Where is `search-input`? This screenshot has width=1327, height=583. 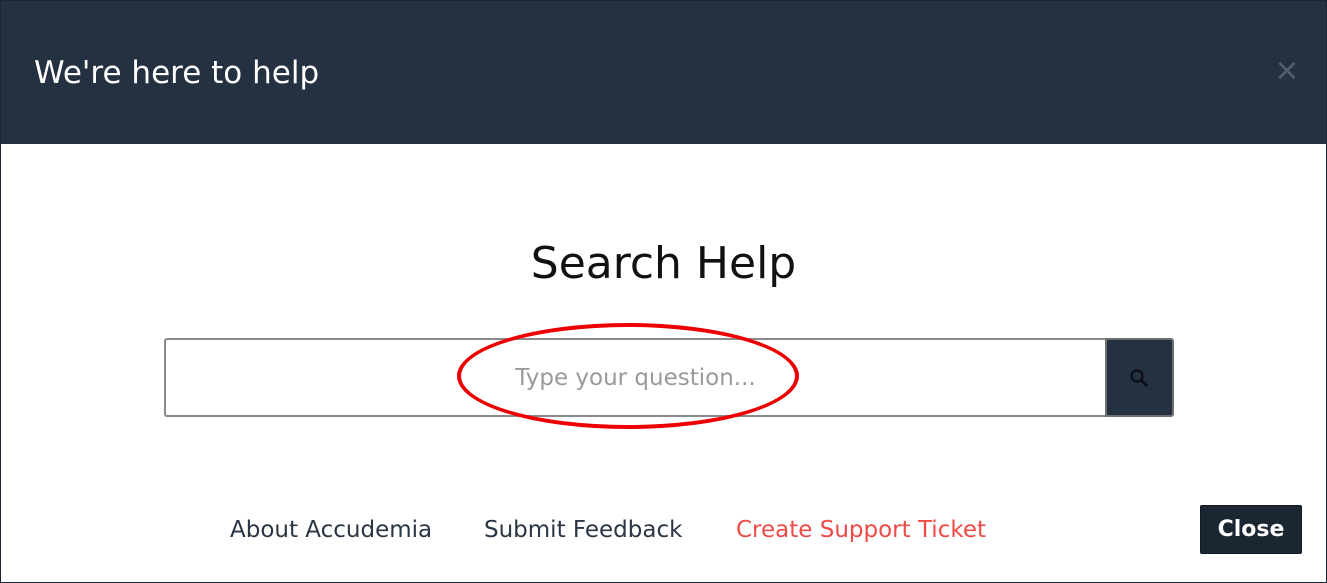 search-input is located at coordinates (634, 377).